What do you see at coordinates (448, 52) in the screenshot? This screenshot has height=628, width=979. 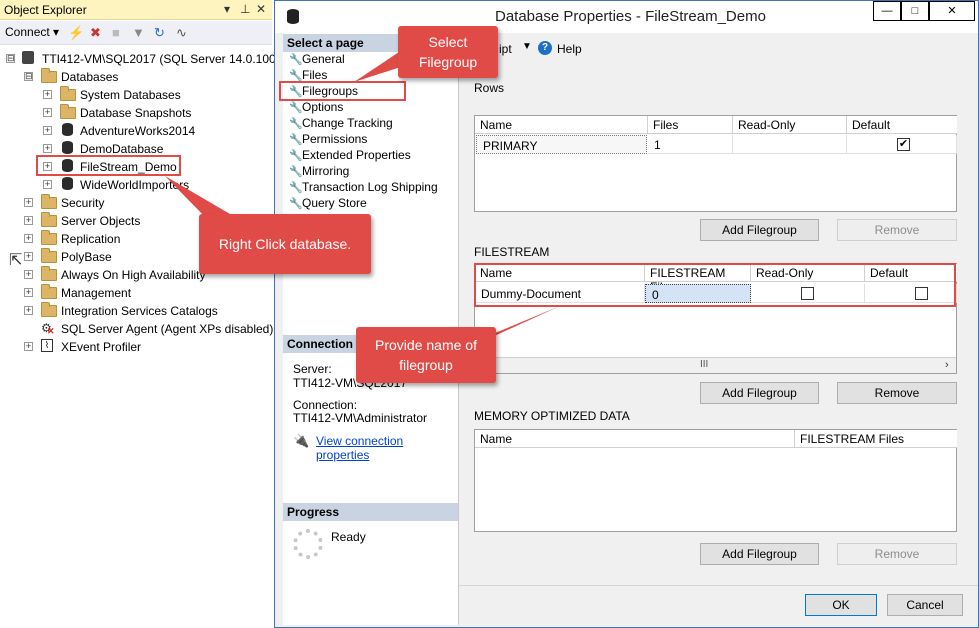 I see `select-filegroup-callout: Select Filegroup` at bounding box center [448, 52].